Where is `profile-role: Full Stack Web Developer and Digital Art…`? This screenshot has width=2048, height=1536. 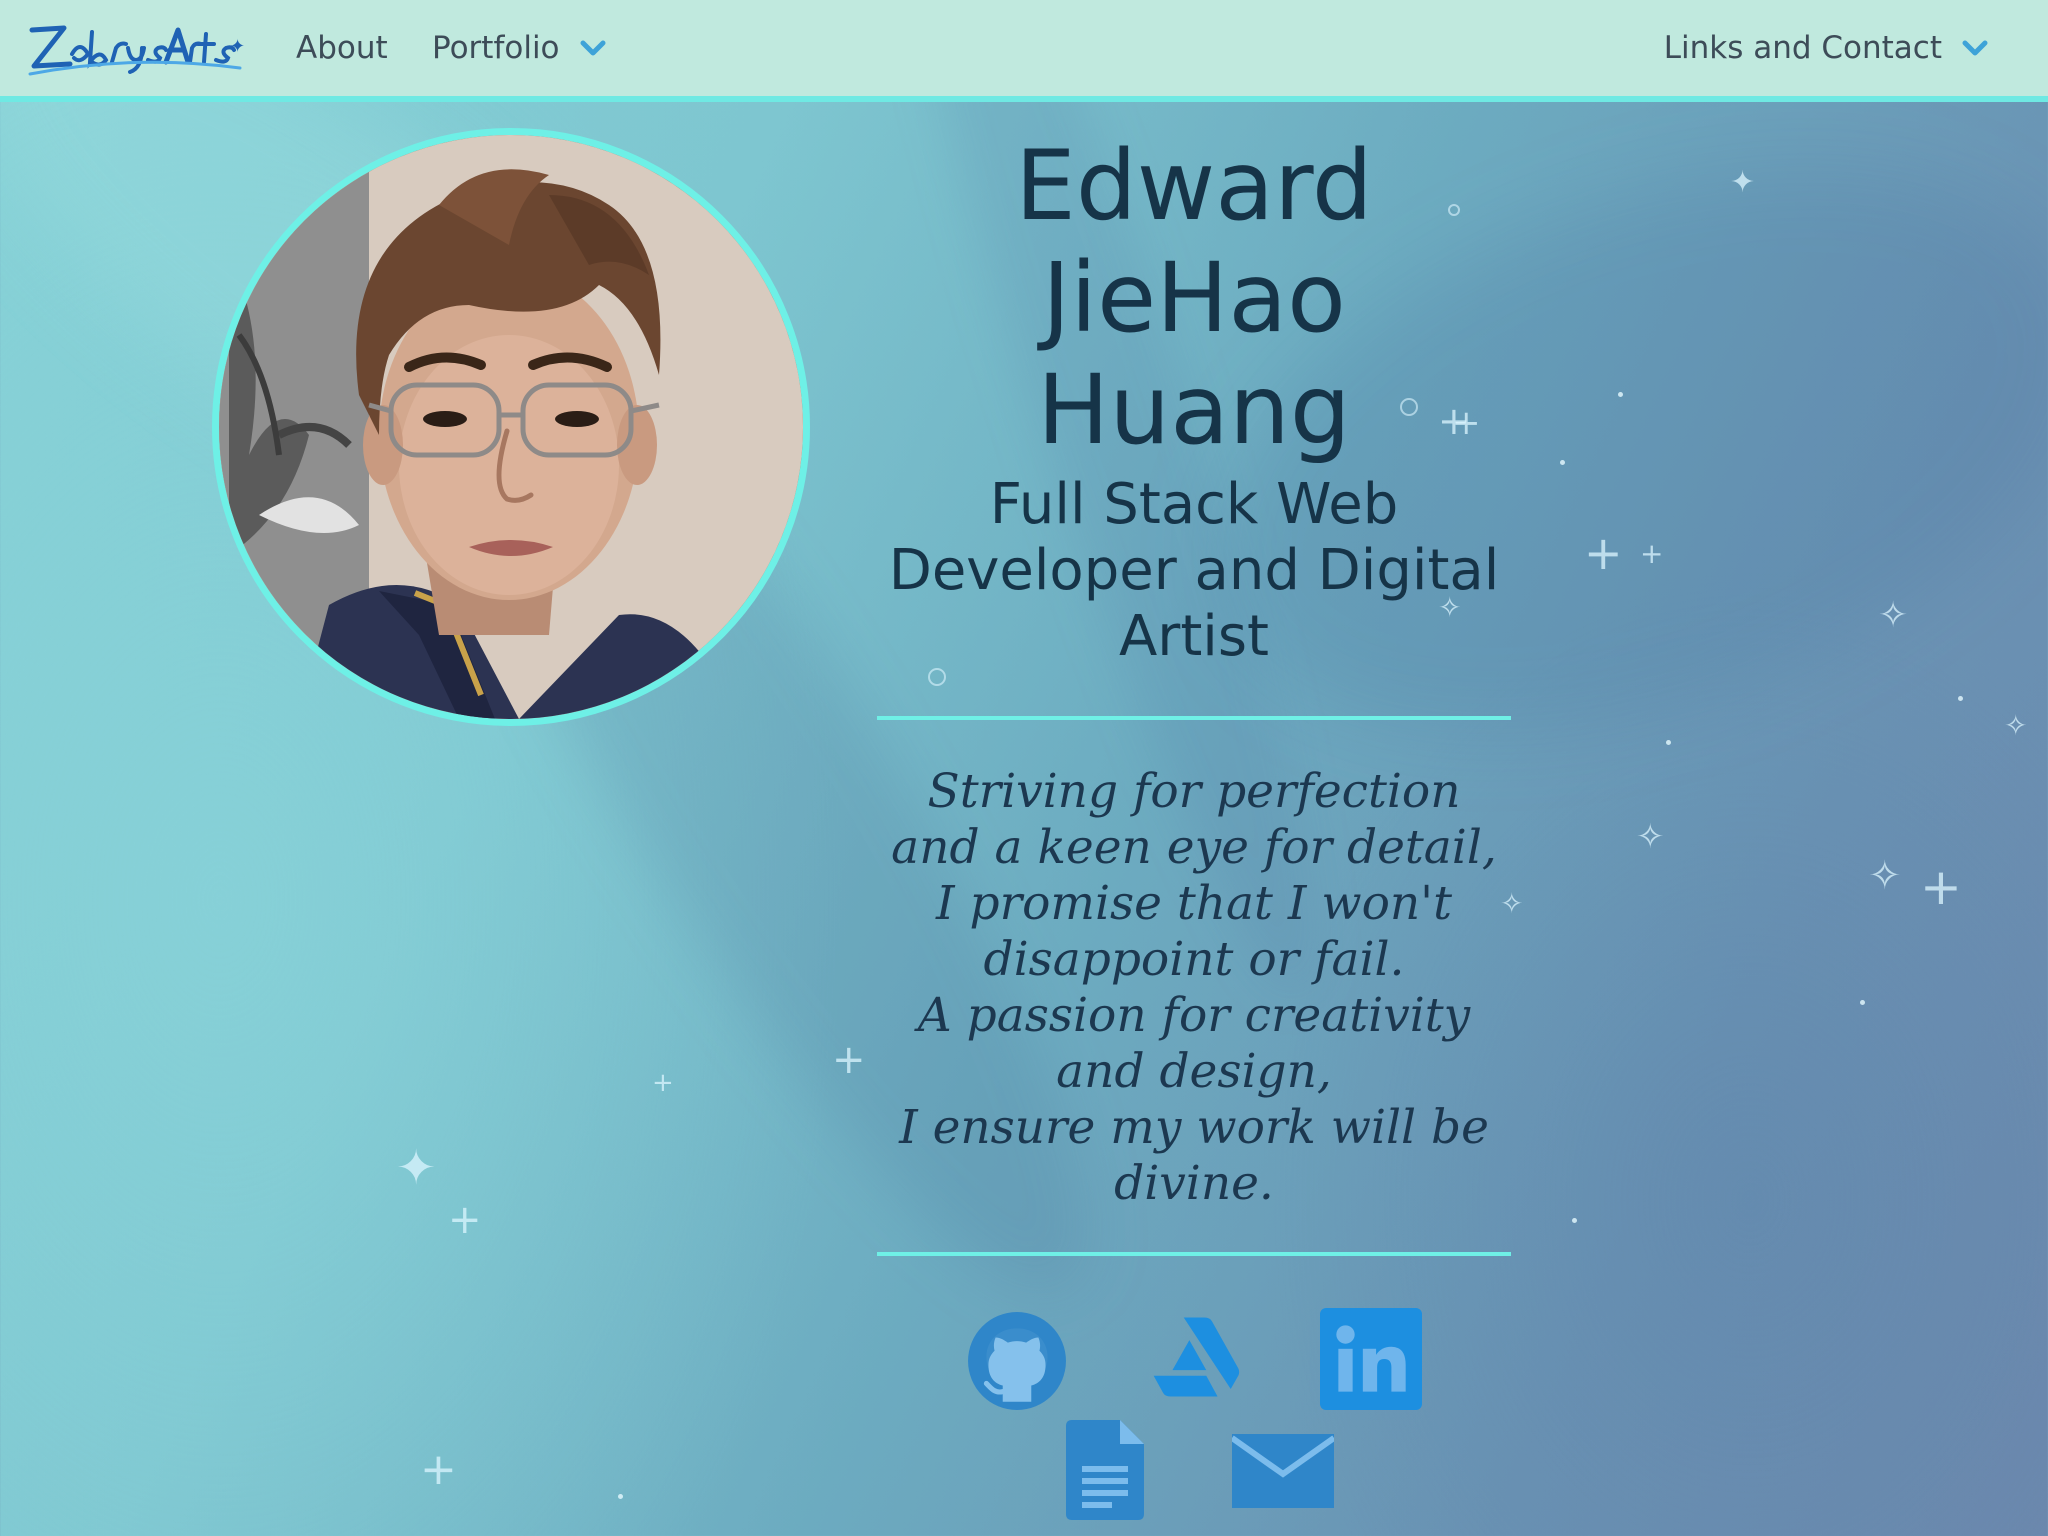 profile-role: Full Stack Web Developer and Digital Art… is located at coordinates (1194, 571).